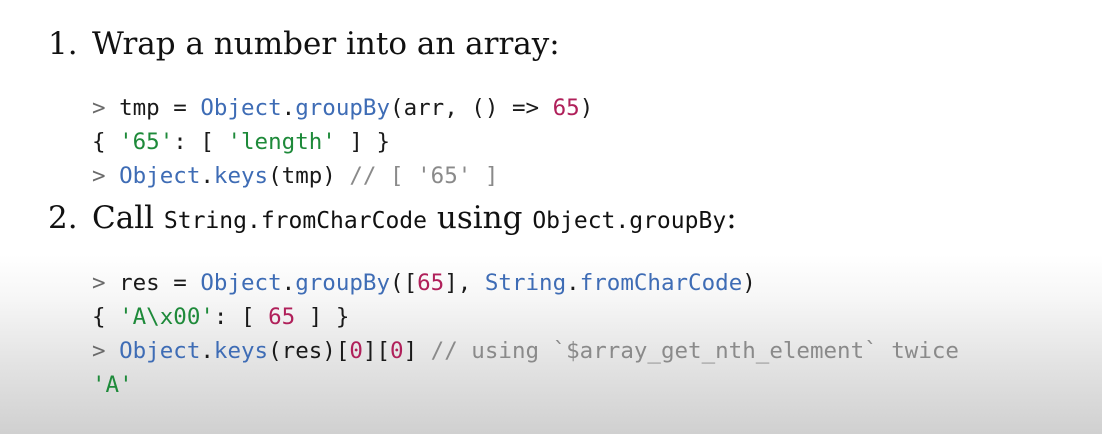  I want to click on code-token-plain: (tmp), so click(309, 176).